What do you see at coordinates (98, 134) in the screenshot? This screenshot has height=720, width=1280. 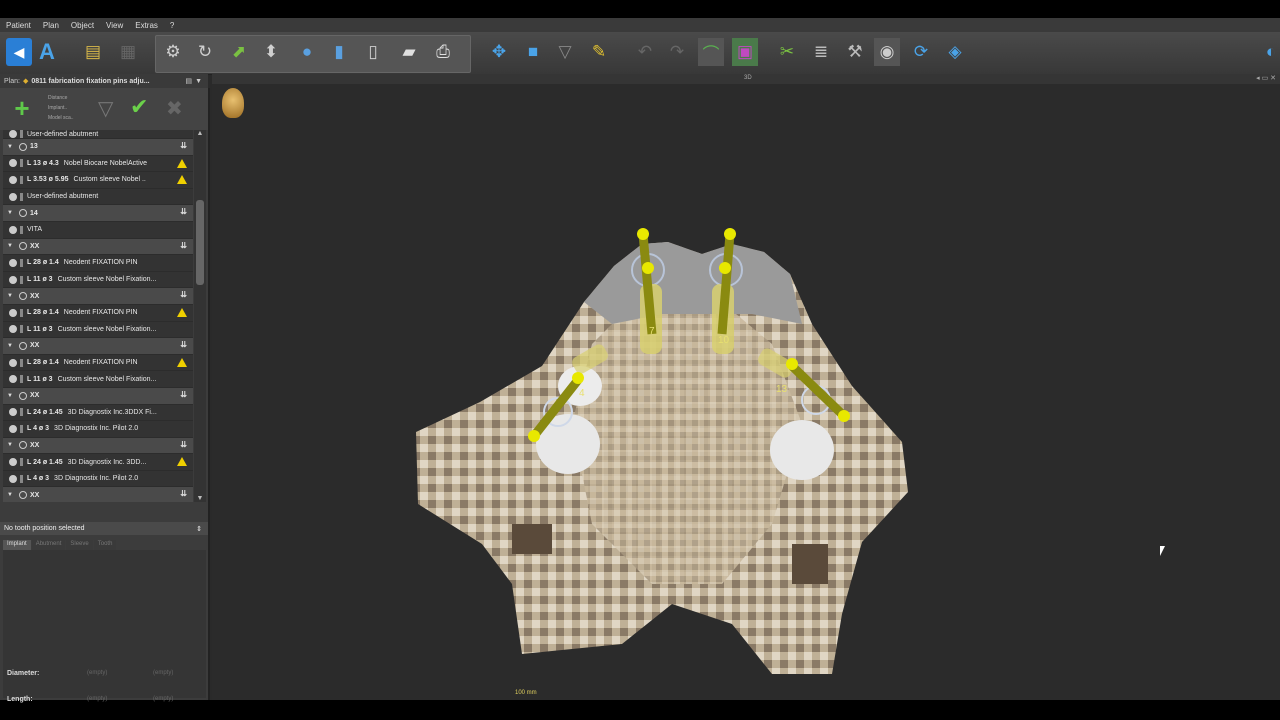 I see `tree-item: User-defined abutment` at bounding box center [98, 134].